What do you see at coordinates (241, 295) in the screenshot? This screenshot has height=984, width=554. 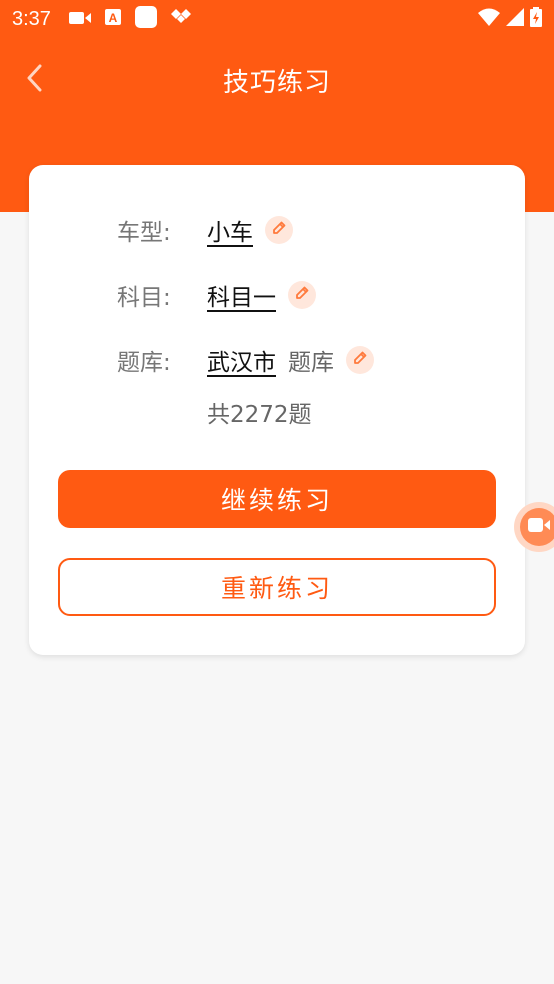 I see `subject-value: 科目一` at bounding box center [241, 295].